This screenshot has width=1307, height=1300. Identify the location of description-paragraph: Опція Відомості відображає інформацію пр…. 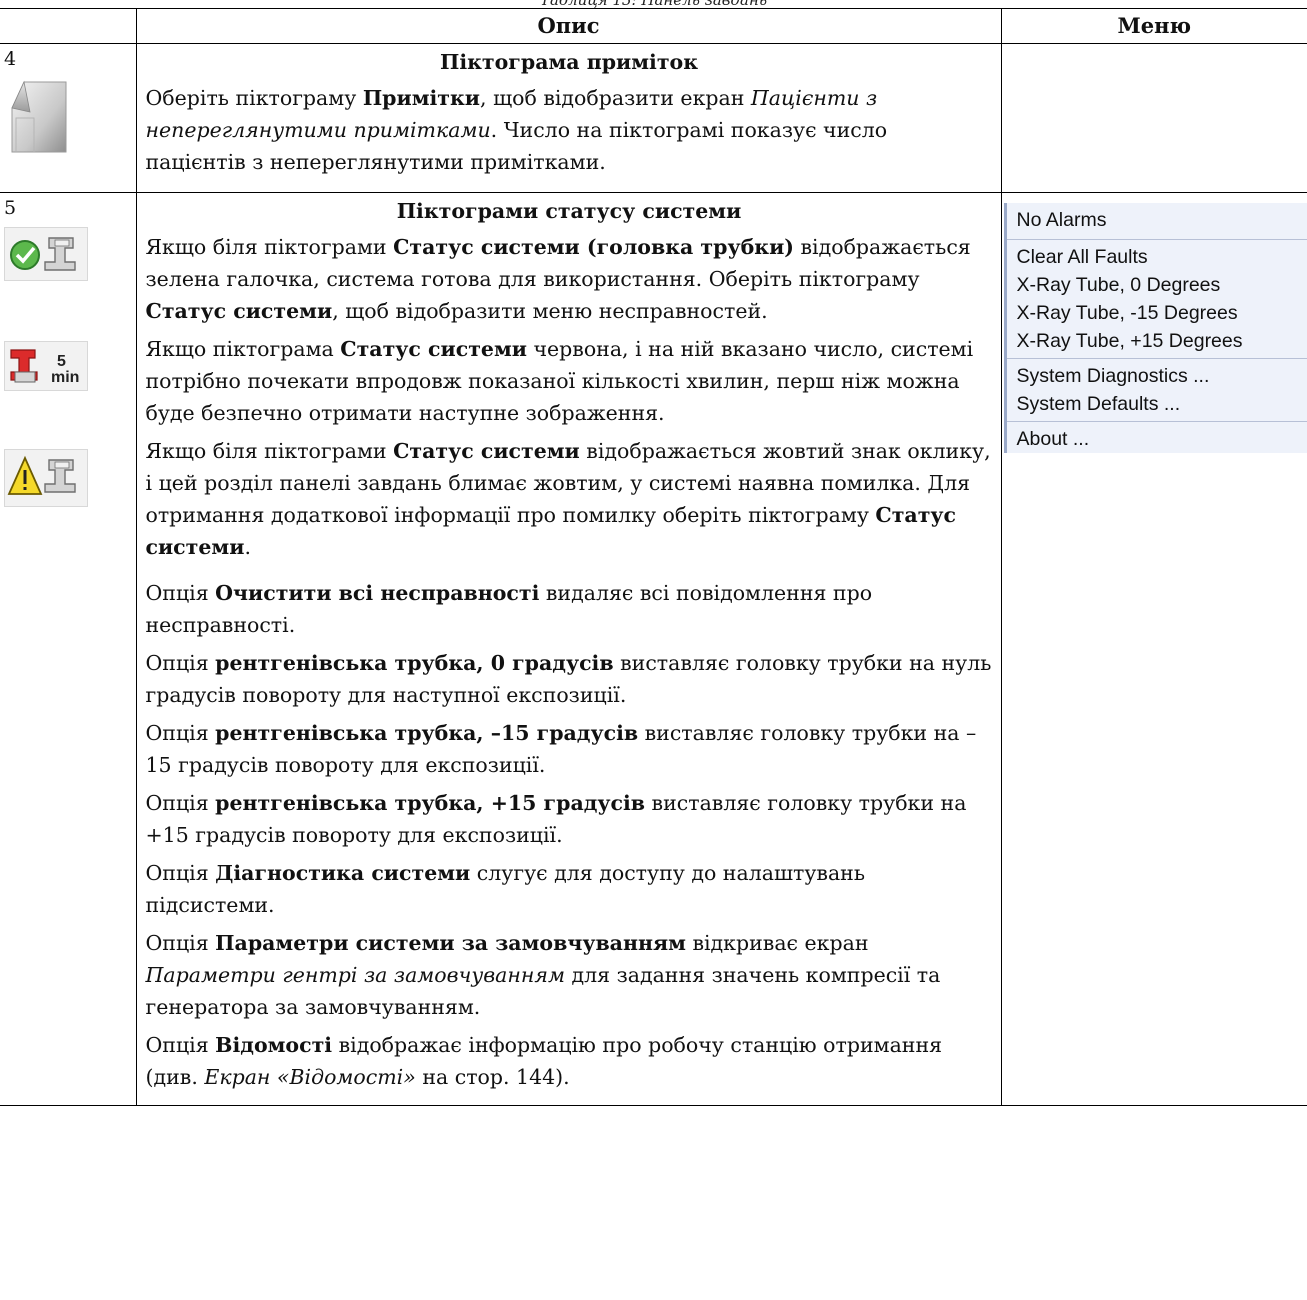
(569, 1061).